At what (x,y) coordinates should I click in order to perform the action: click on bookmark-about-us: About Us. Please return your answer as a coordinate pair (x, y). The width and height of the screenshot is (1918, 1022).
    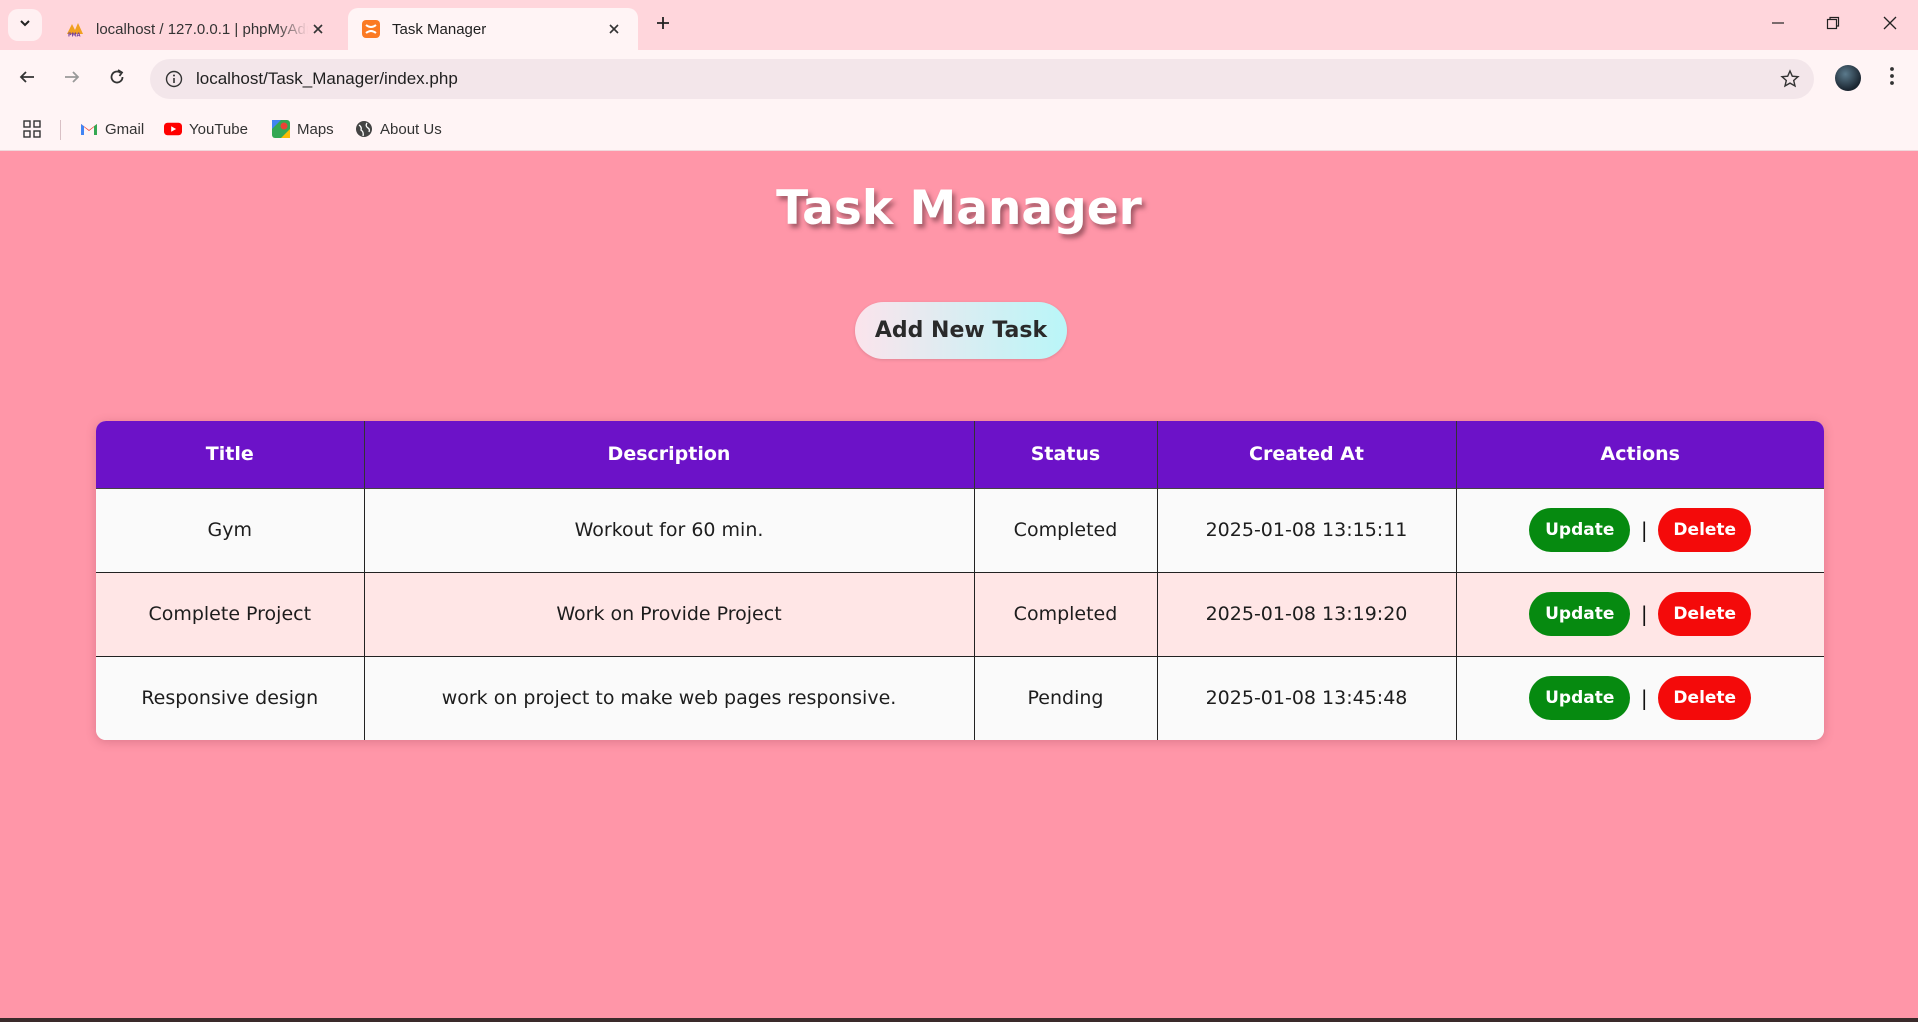
    Looking at the image, I should click on (398, 129).